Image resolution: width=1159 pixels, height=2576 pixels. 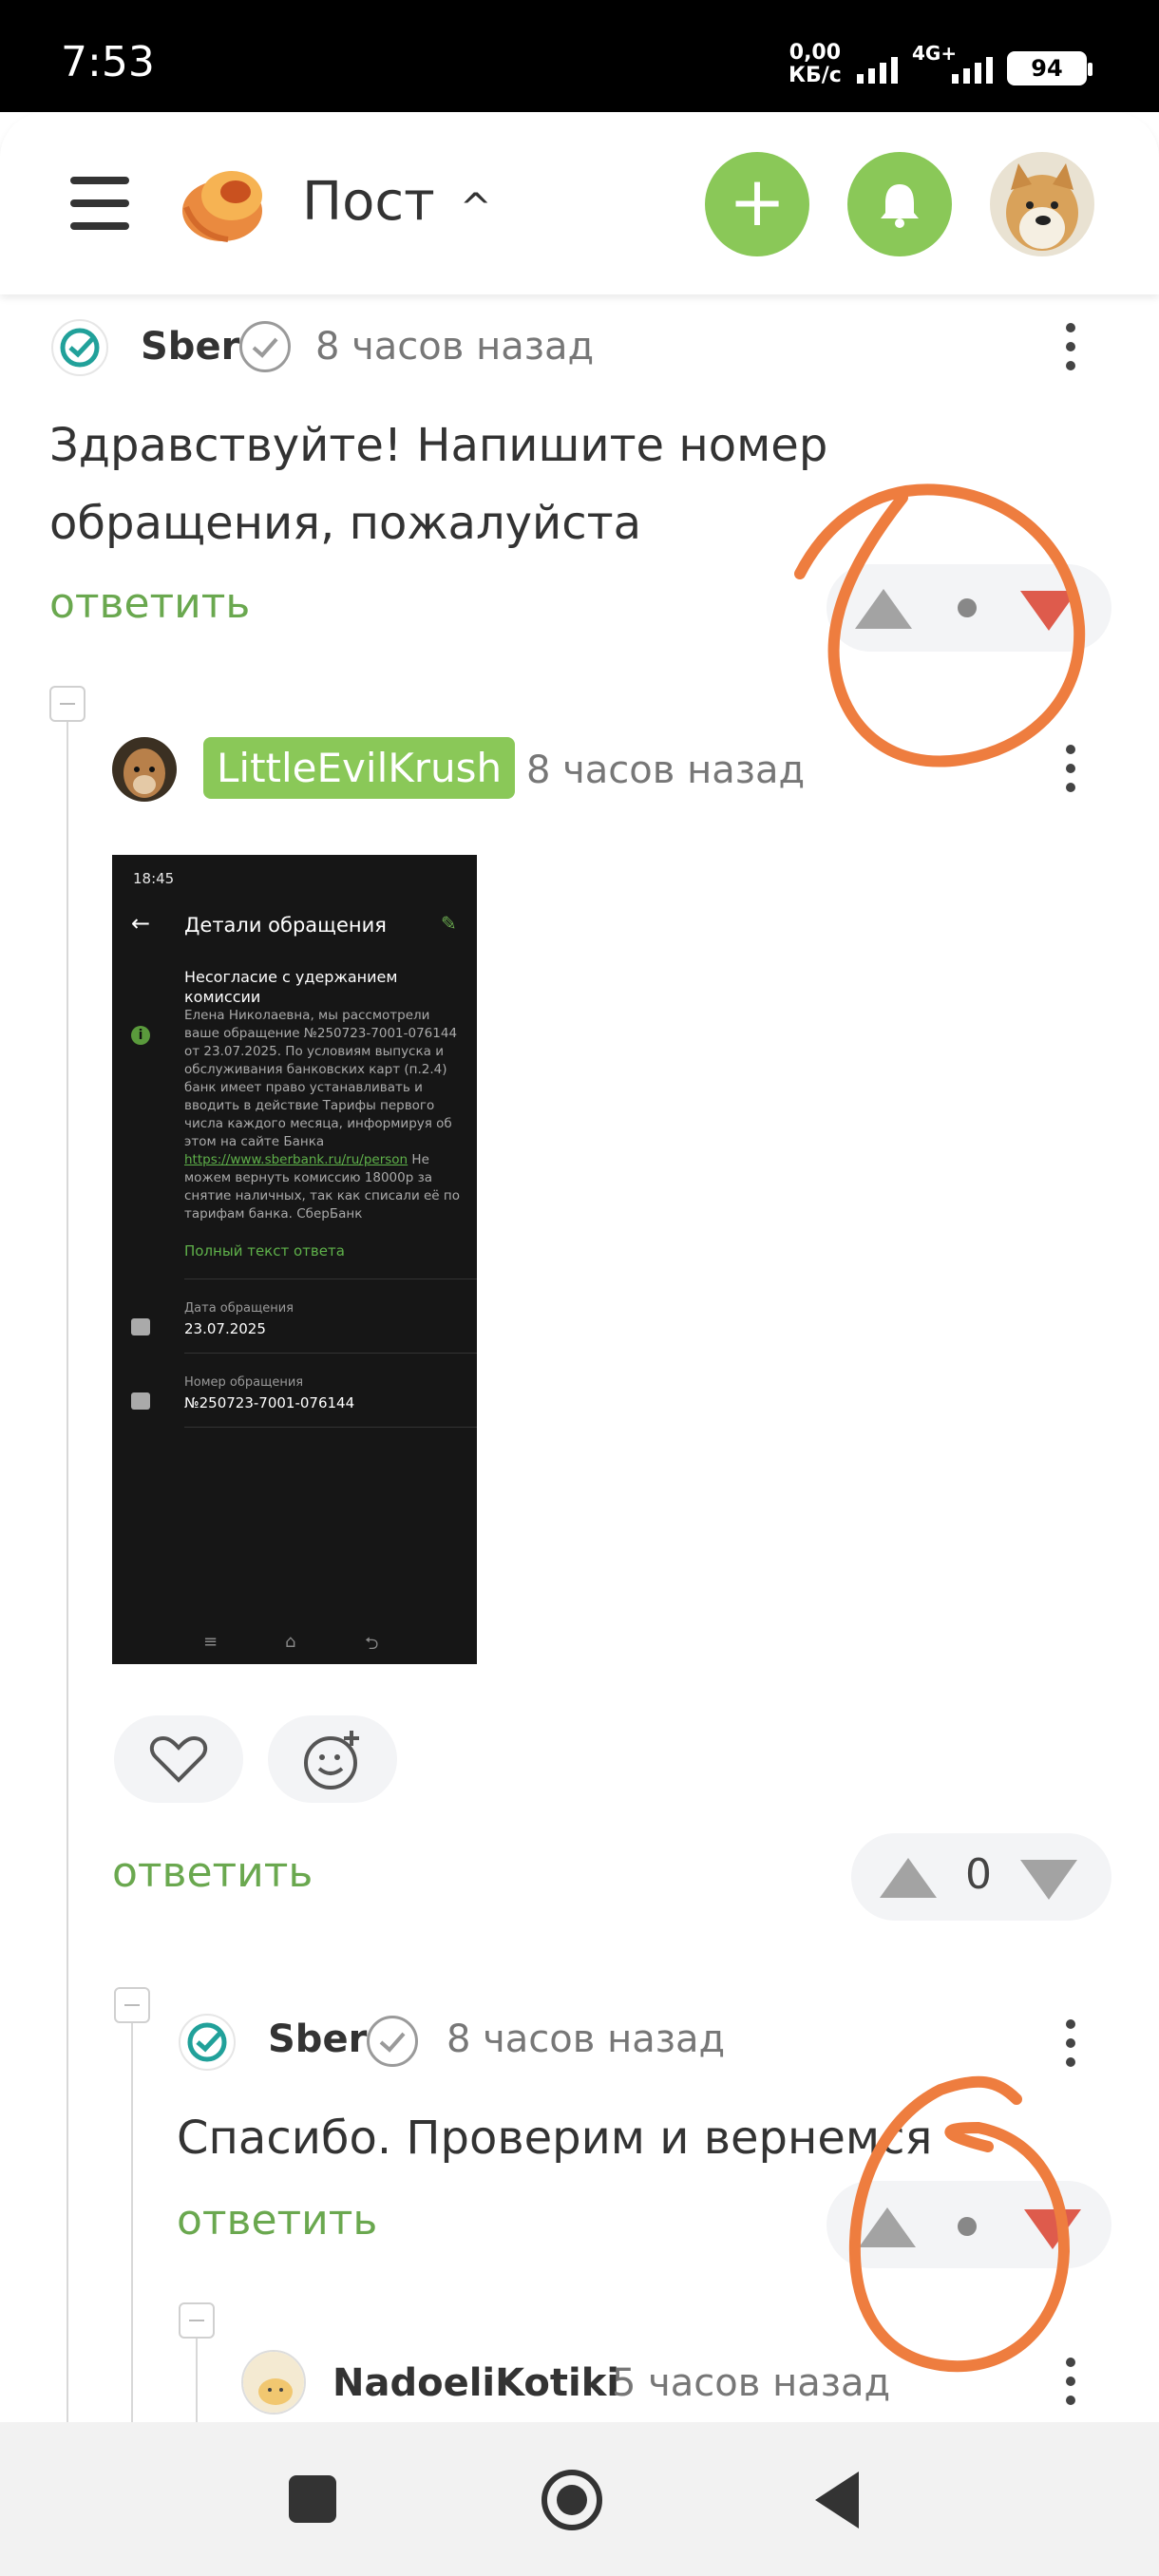 I want to click on status-bar: 7:53 0,00 КБ/с 4G+ 94, so click(x=579, y=56).